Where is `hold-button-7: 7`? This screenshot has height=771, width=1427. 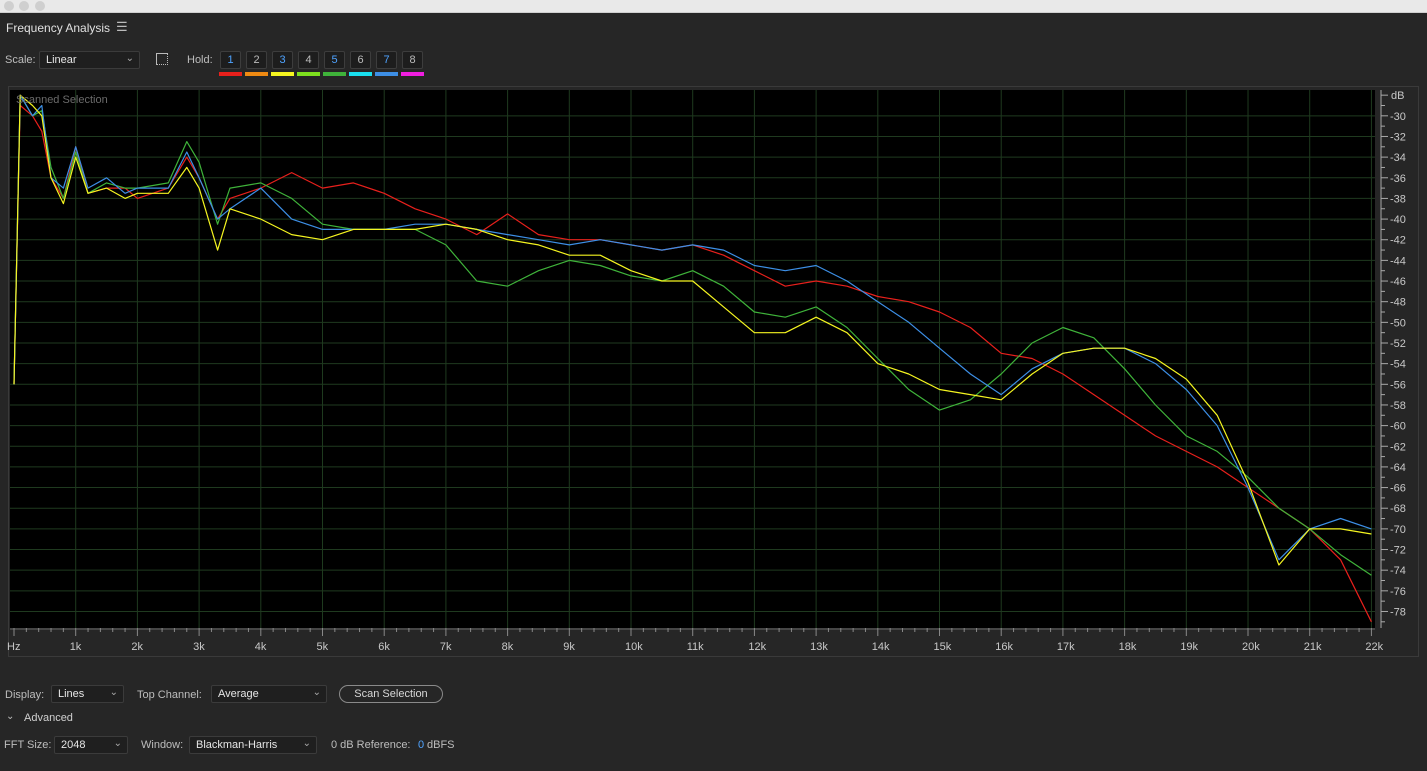
hold-button-7: 7 is located at coordinates (386, 60).